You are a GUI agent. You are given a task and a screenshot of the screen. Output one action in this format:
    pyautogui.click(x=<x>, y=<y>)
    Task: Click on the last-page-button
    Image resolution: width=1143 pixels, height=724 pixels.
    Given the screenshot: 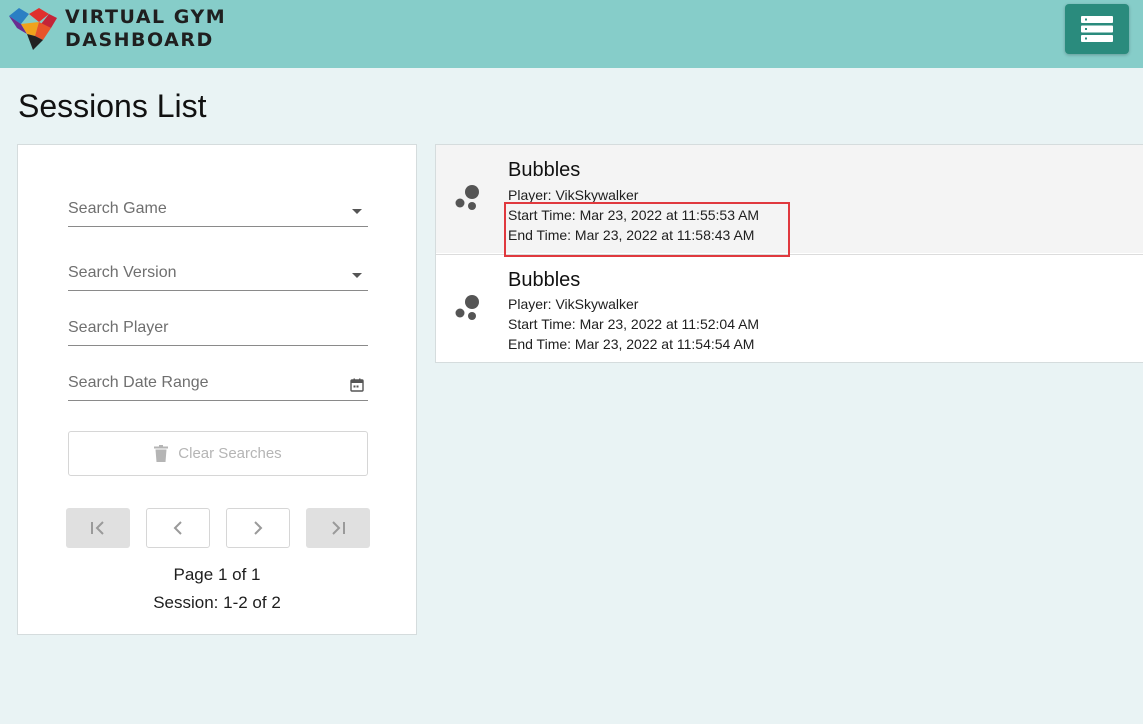 What is the action you would take?
    pyautogui.click(x=338, y=528)
    